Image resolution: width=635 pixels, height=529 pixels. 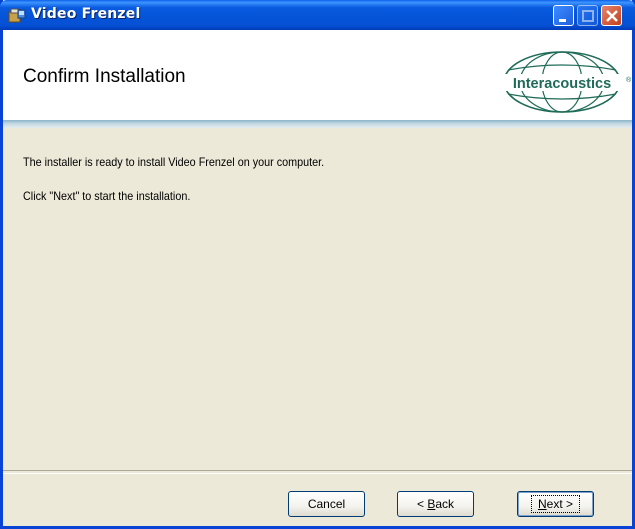 I want to click on next-button-label: Next >, so click(x=555, y=504).